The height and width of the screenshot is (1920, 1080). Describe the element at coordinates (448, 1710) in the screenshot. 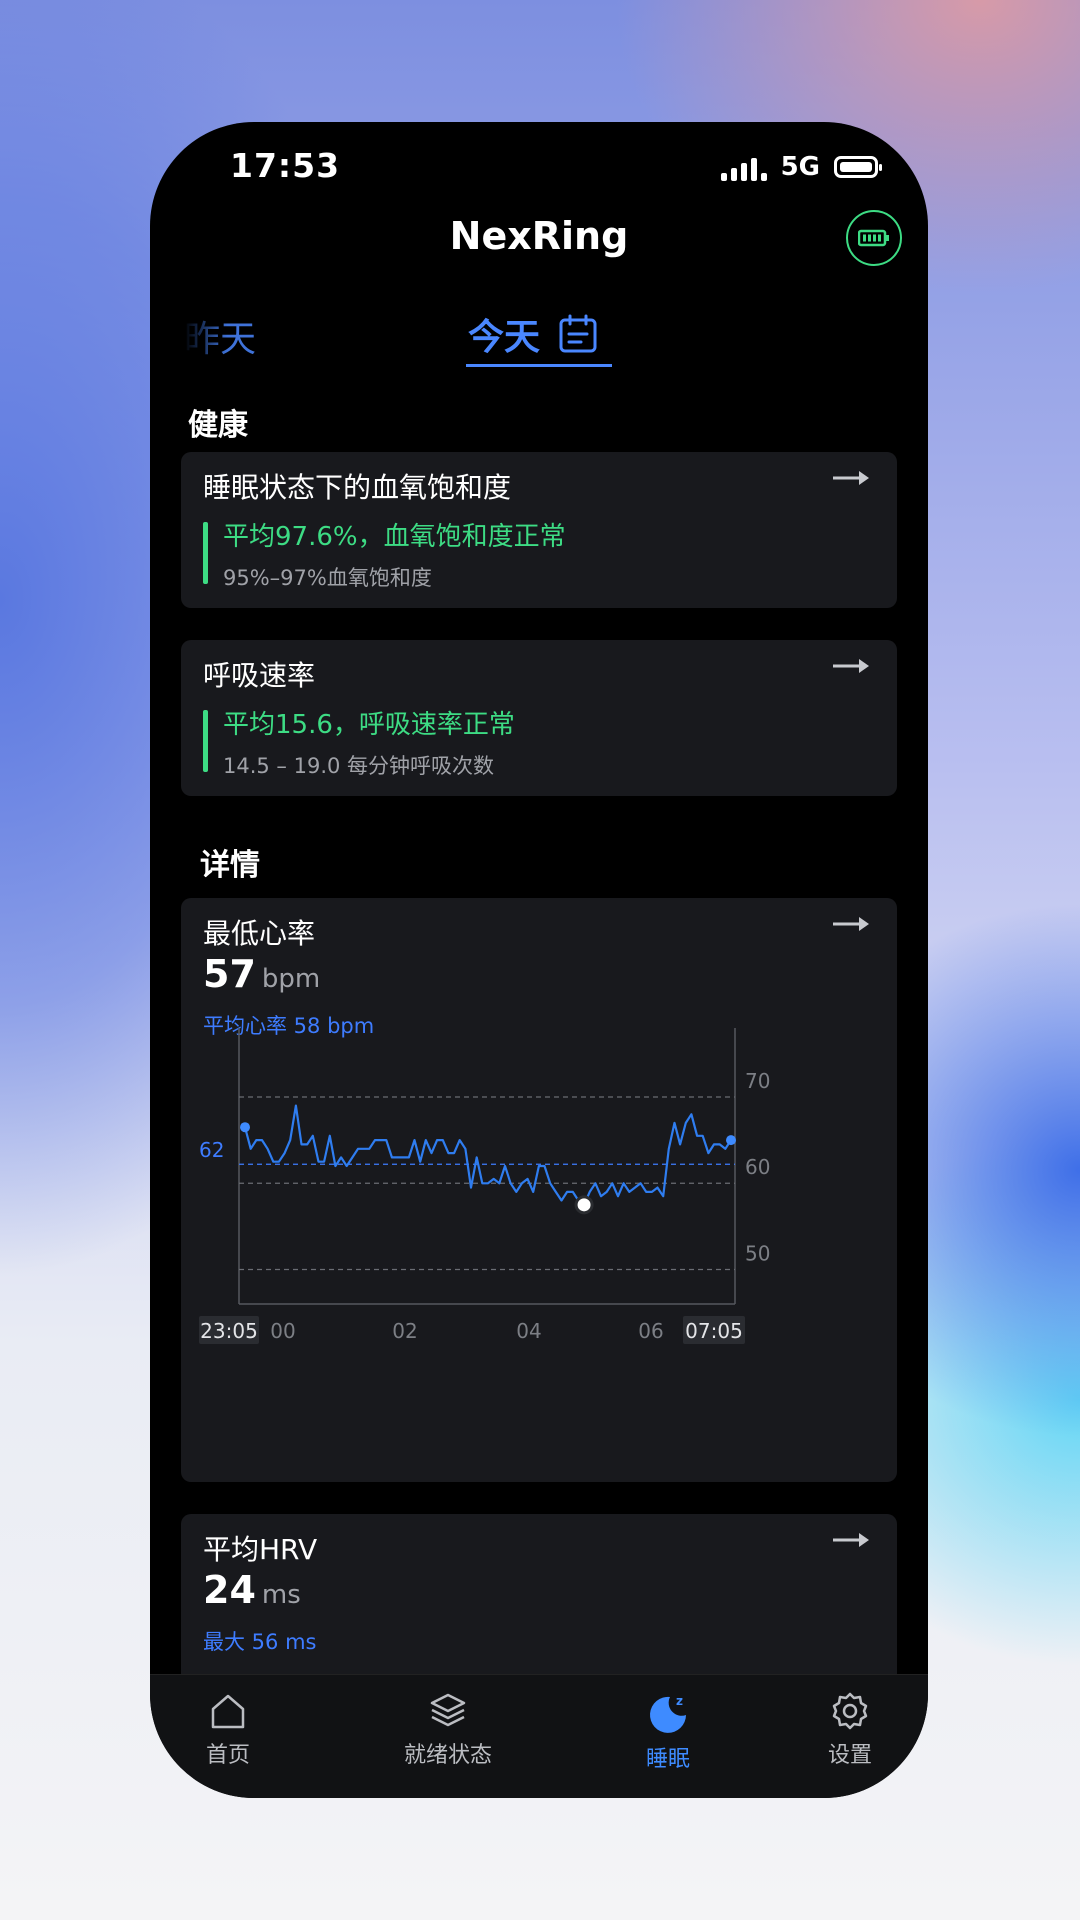

I see `layers-icon` at that location.